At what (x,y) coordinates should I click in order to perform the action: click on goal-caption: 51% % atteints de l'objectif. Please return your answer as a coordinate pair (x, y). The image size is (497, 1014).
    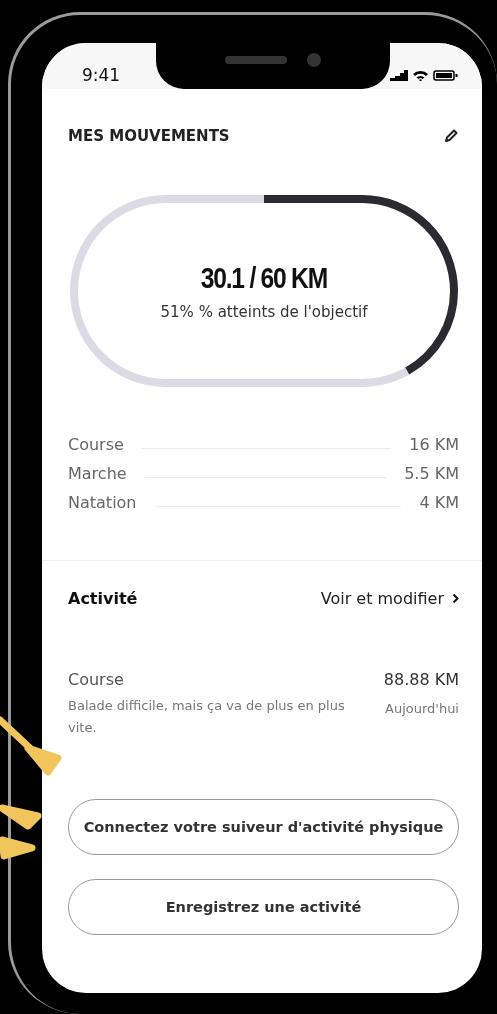
    Looking at the image, I should click on (264, 312).